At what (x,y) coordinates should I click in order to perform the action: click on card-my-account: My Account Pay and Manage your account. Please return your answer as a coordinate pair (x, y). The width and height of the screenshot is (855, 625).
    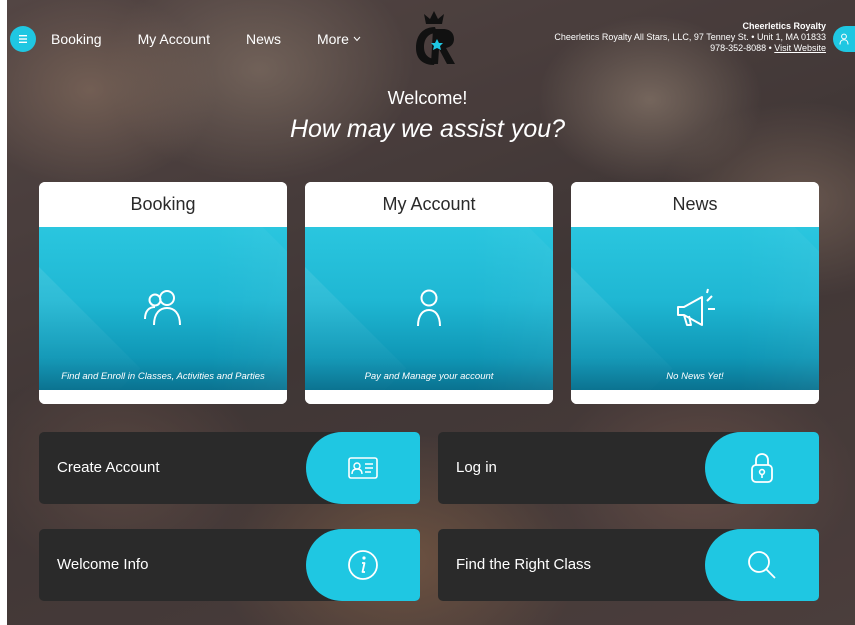
    Looking at the image, I should click on (429, 293).